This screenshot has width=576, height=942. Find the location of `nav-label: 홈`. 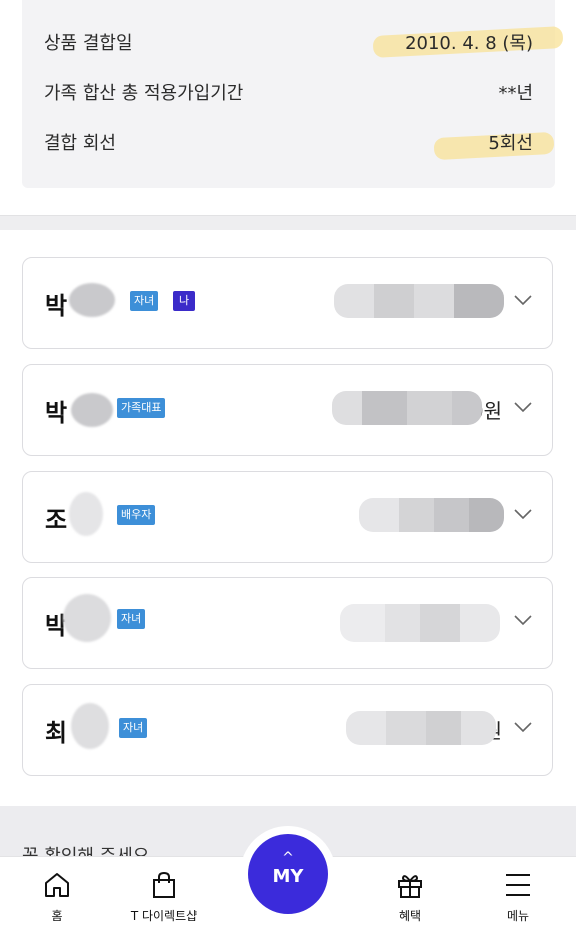

nav-label: 홈 is located at coordinates (57, 916).